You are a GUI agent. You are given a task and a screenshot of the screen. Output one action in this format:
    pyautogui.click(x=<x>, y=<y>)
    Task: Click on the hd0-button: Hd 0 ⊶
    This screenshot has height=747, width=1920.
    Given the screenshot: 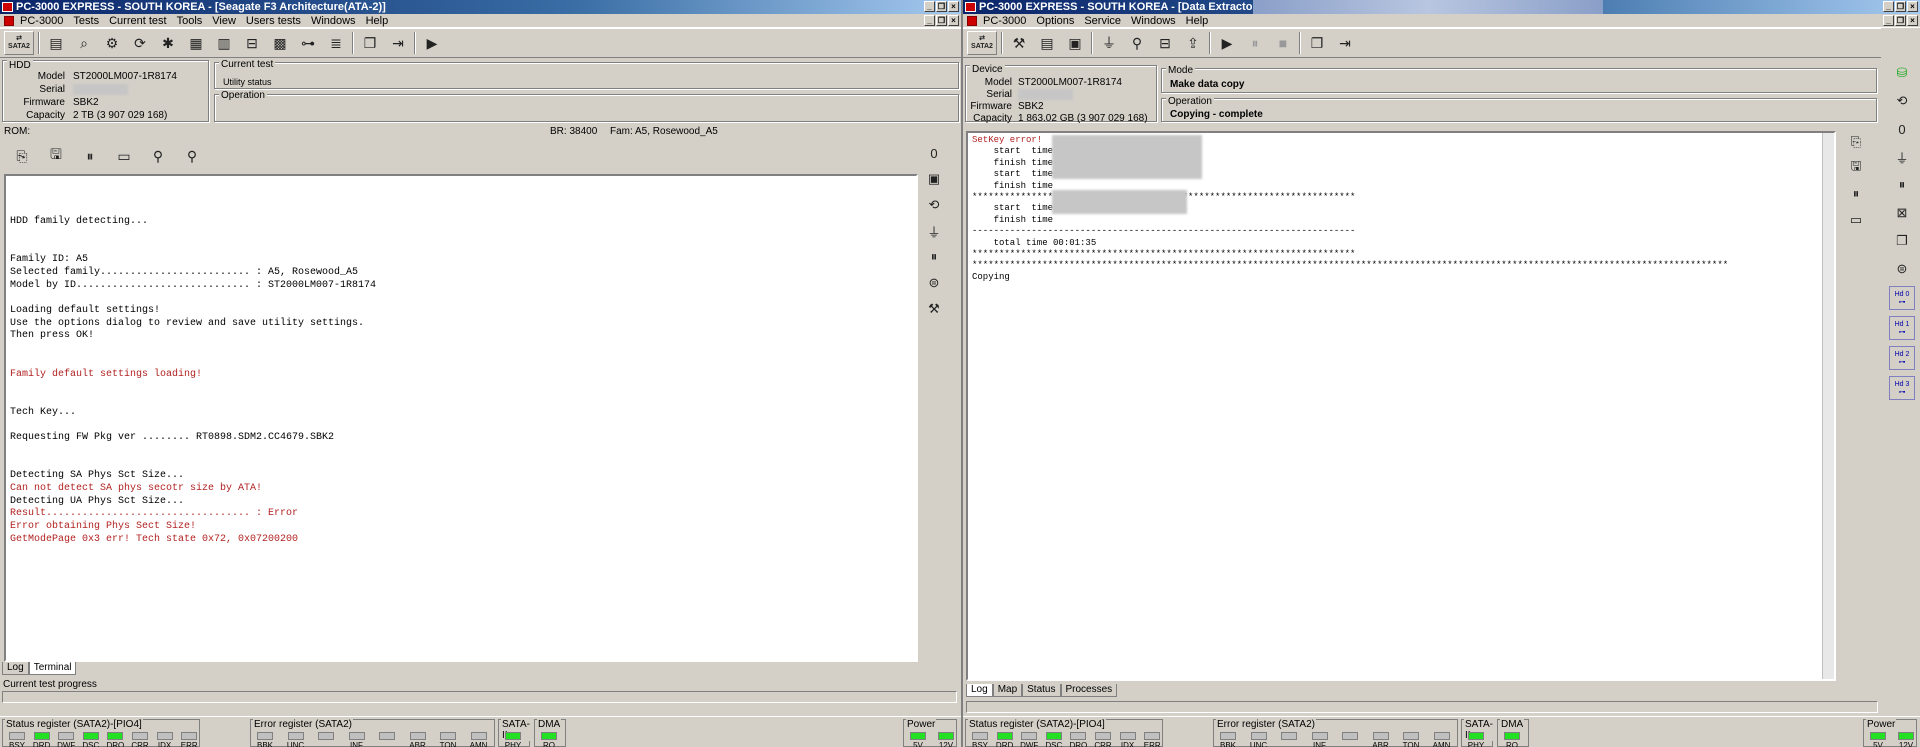 What is the action you would take?
    pyautogui.click(x=1902, y=298)
    